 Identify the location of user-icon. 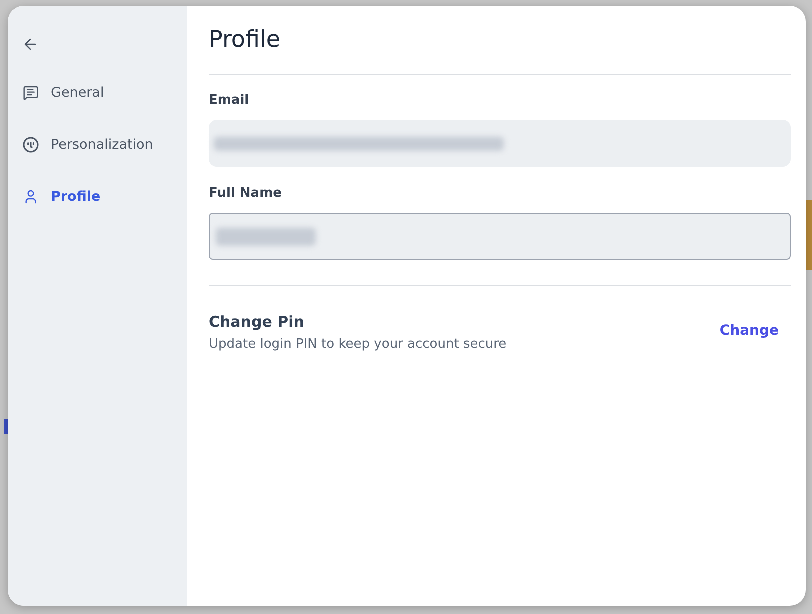
(31, 197).